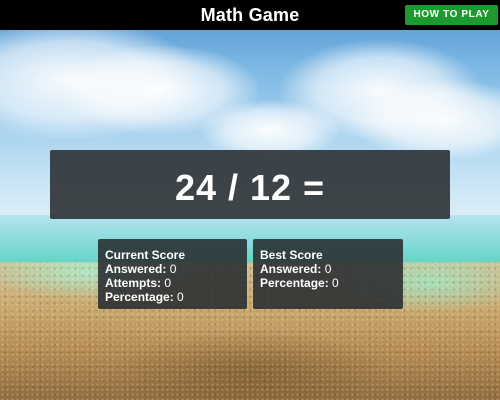  What do you see at coordinates (291, 269) in the screenshot?
I see `best-answered-label: Answered:` at bounding box center [291, 269].